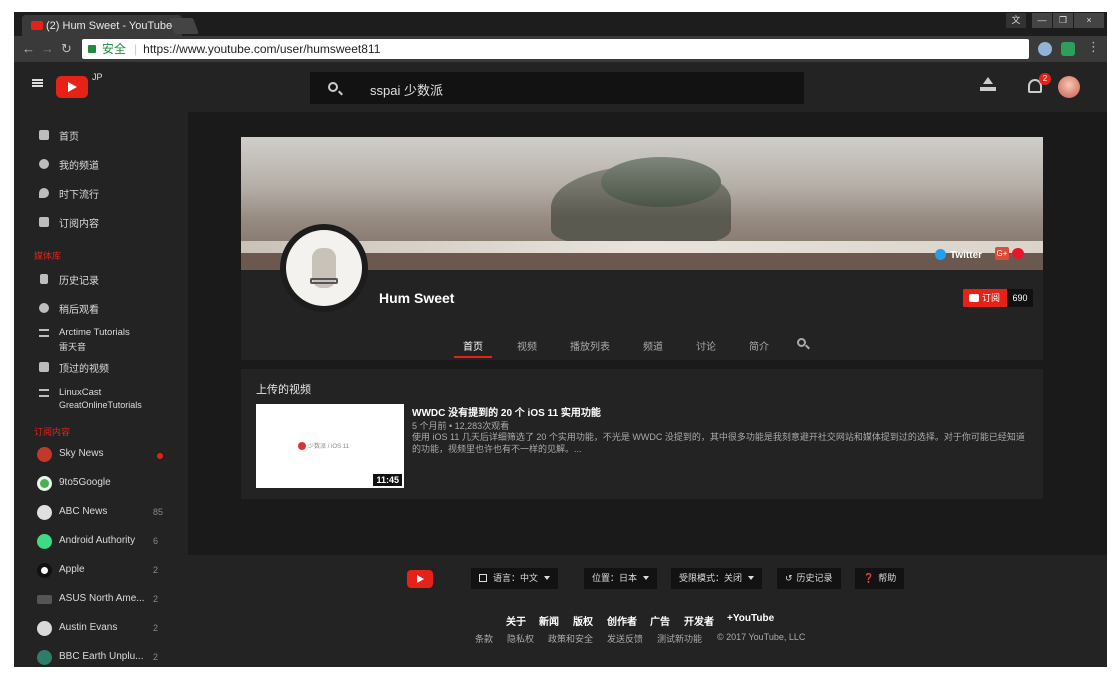 The height and width of the screenshot is (680, 1120). Describe the element at coordinates (1063, 20) in the screenshot. I see `maximize-button: ❐` at that location.